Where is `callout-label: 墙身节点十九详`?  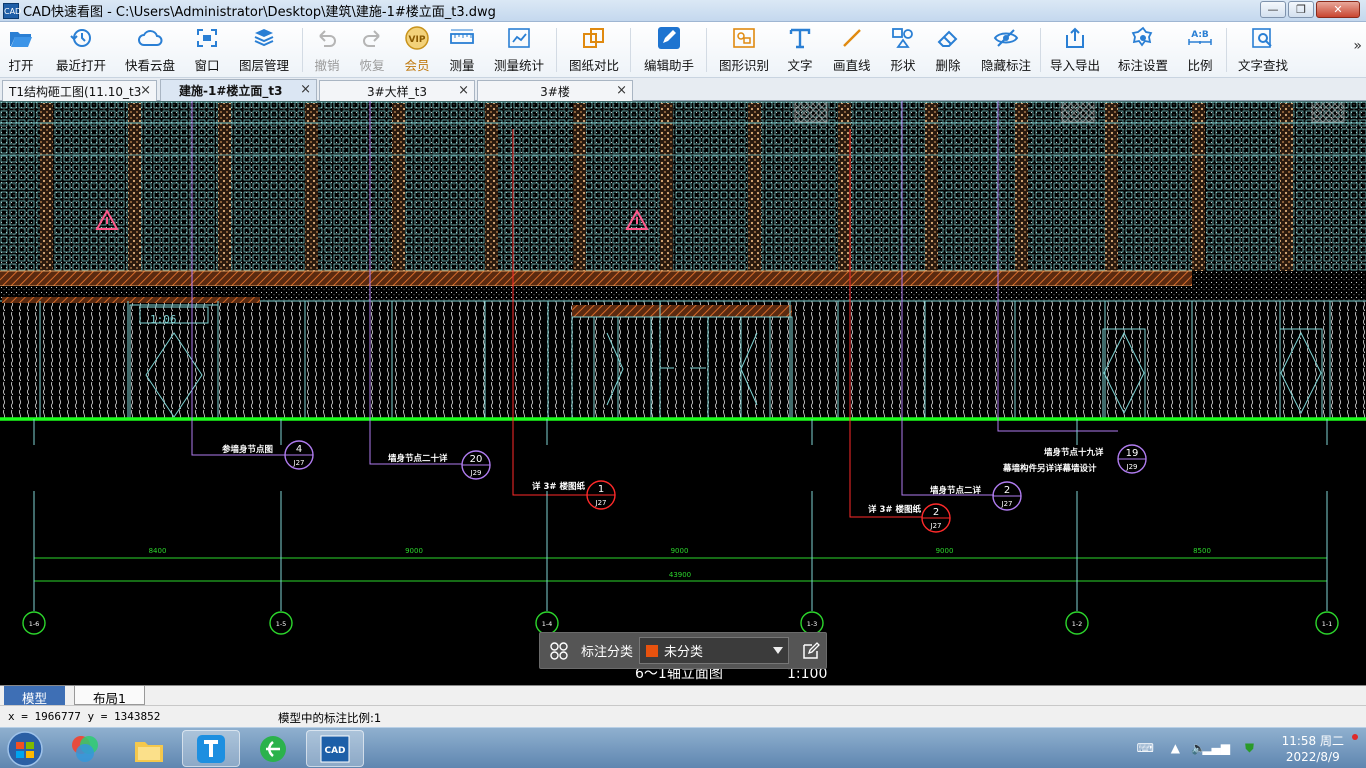 callout-label: 墙身节点十九详 is located at coordinates (1074, 452).